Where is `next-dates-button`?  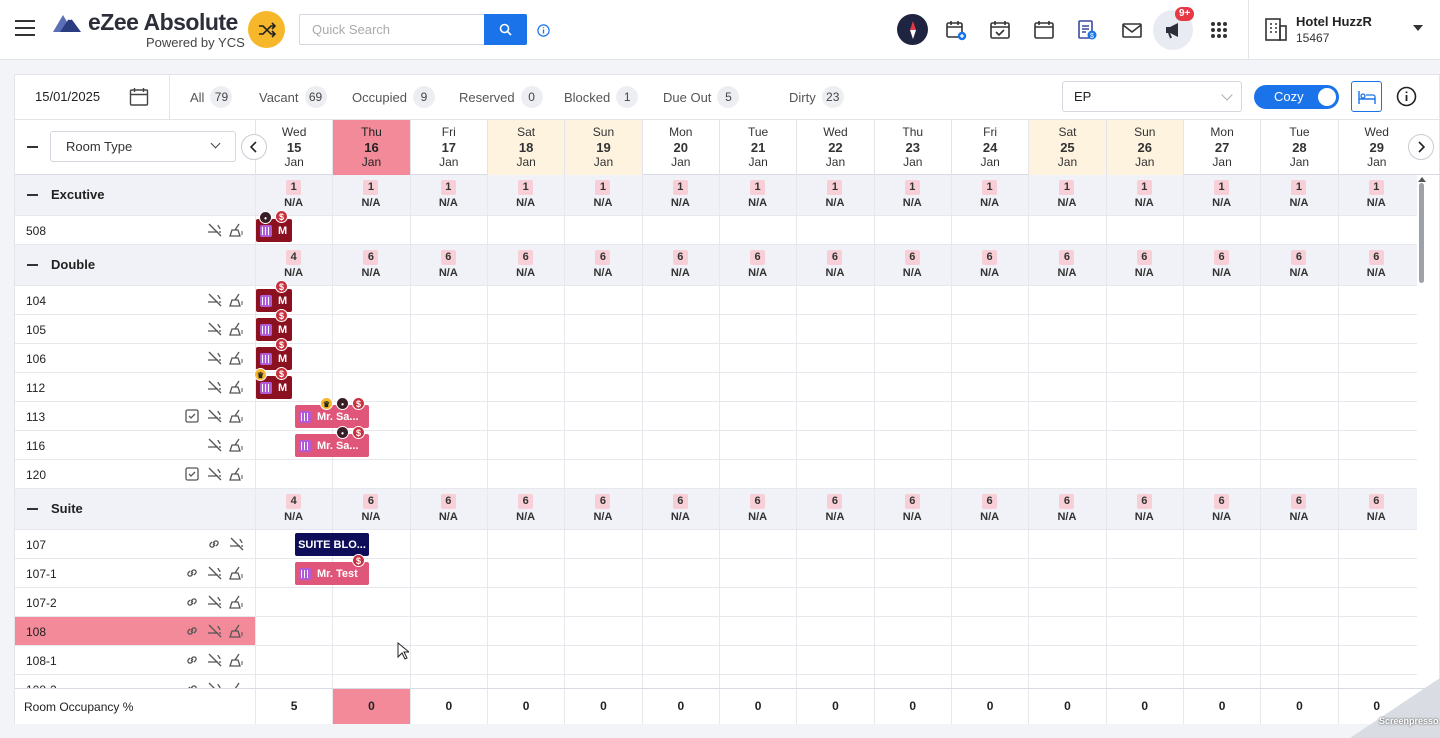 next-dates-button is located at coordinates (1421, 147).